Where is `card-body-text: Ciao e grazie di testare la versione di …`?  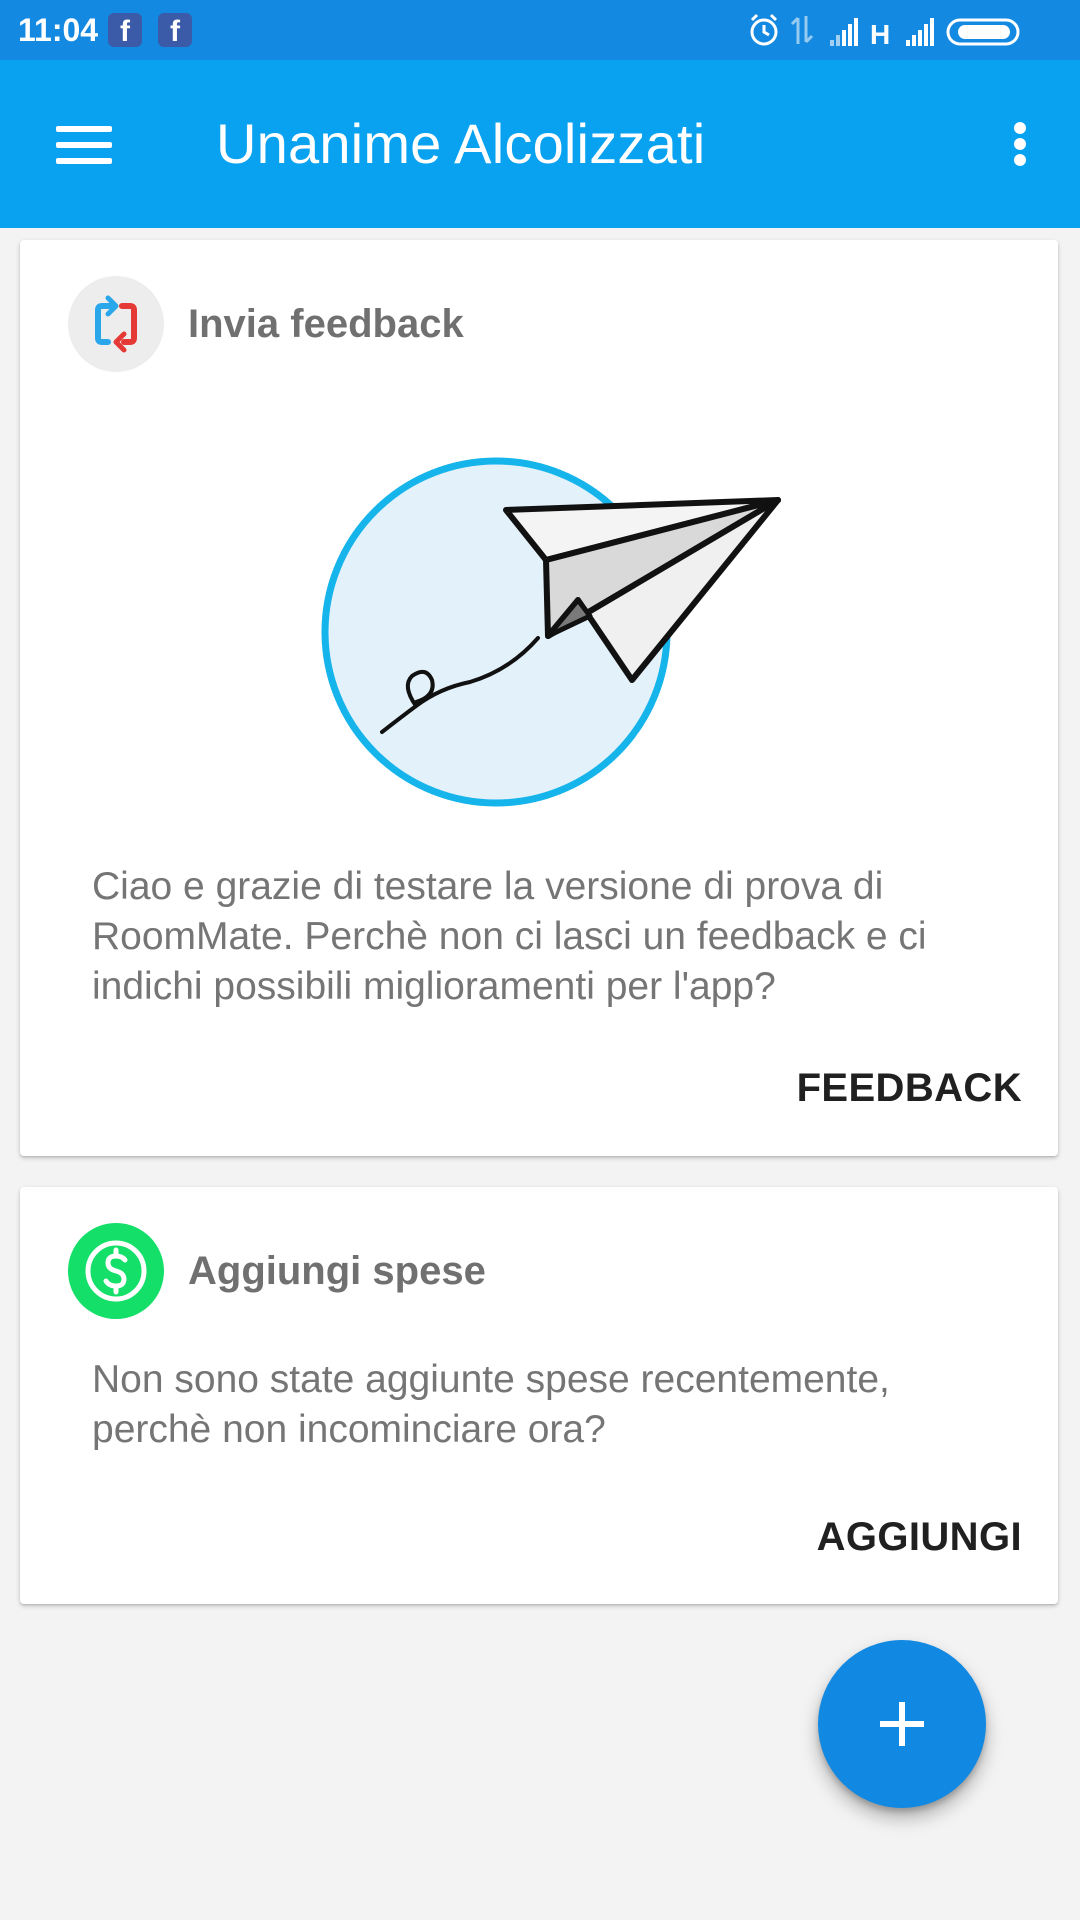
card-body-text: Ciao e grazie di testare la versione di … is located at coordinates (509, 936).